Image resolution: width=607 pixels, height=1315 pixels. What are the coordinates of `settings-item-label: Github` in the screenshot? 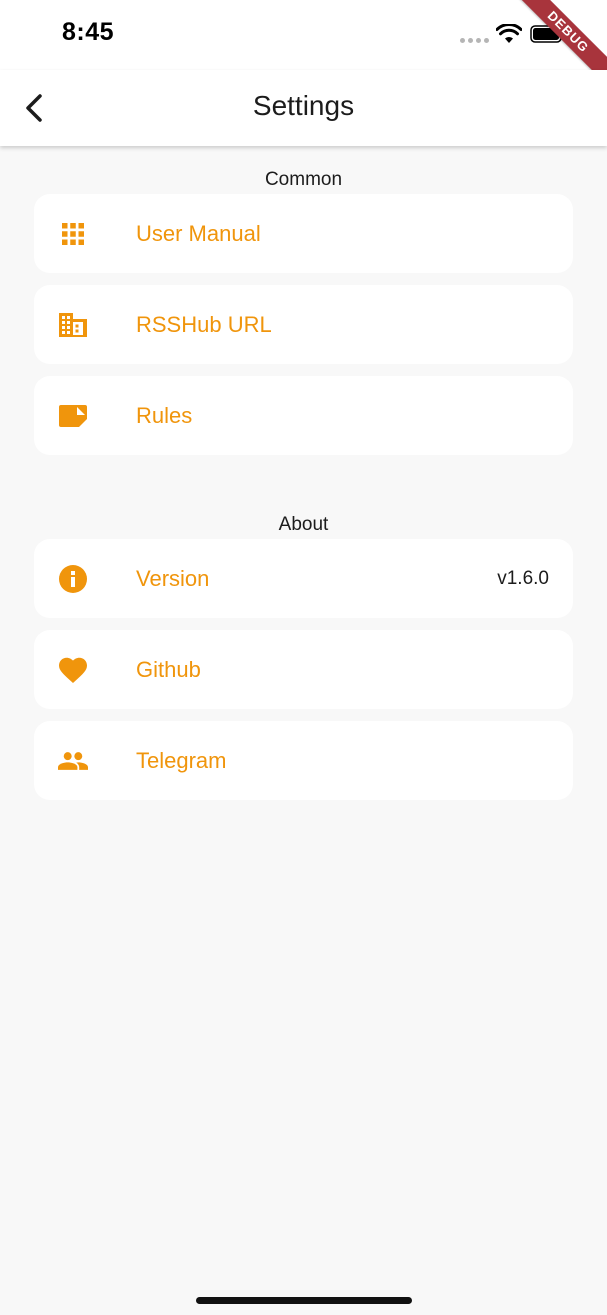 It's located at (168, 669).